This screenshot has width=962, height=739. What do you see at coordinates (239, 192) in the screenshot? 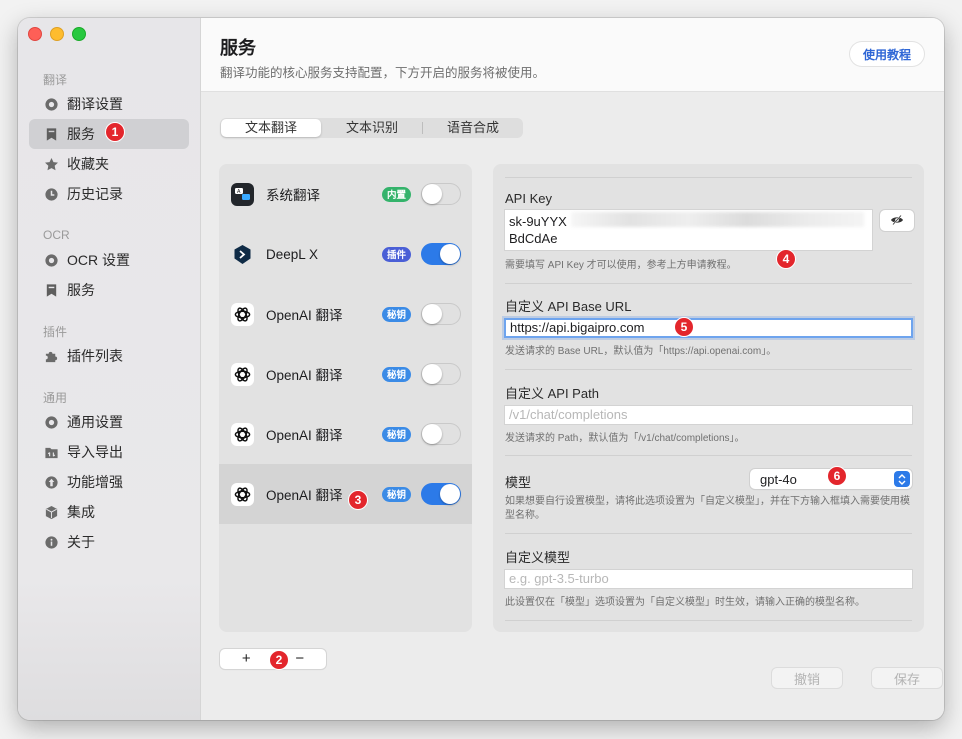
I see `svg-text: A` at bounding box center [239, 192].